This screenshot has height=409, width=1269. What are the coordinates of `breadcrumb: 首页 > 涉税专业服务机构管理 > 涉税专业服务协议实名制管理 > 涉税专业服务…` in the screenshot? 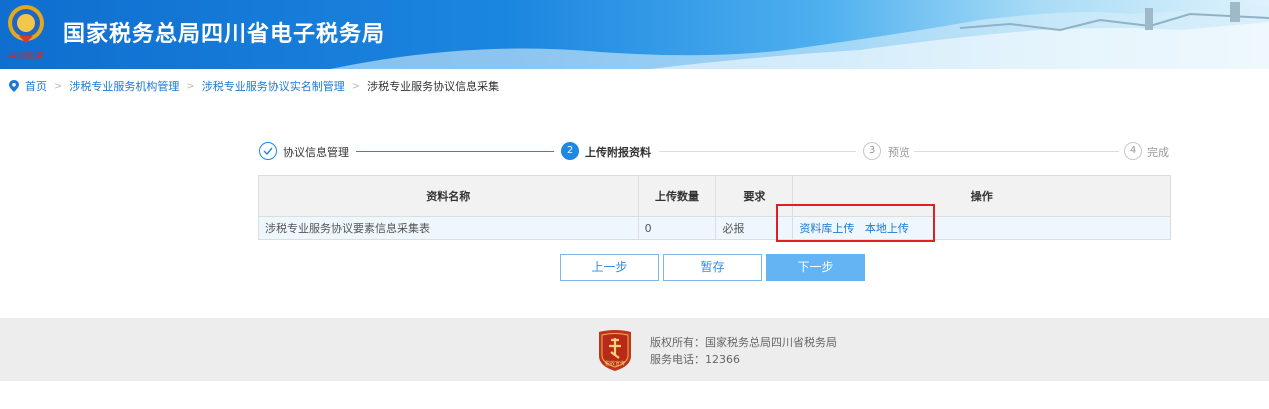 It's located at (254, 86).